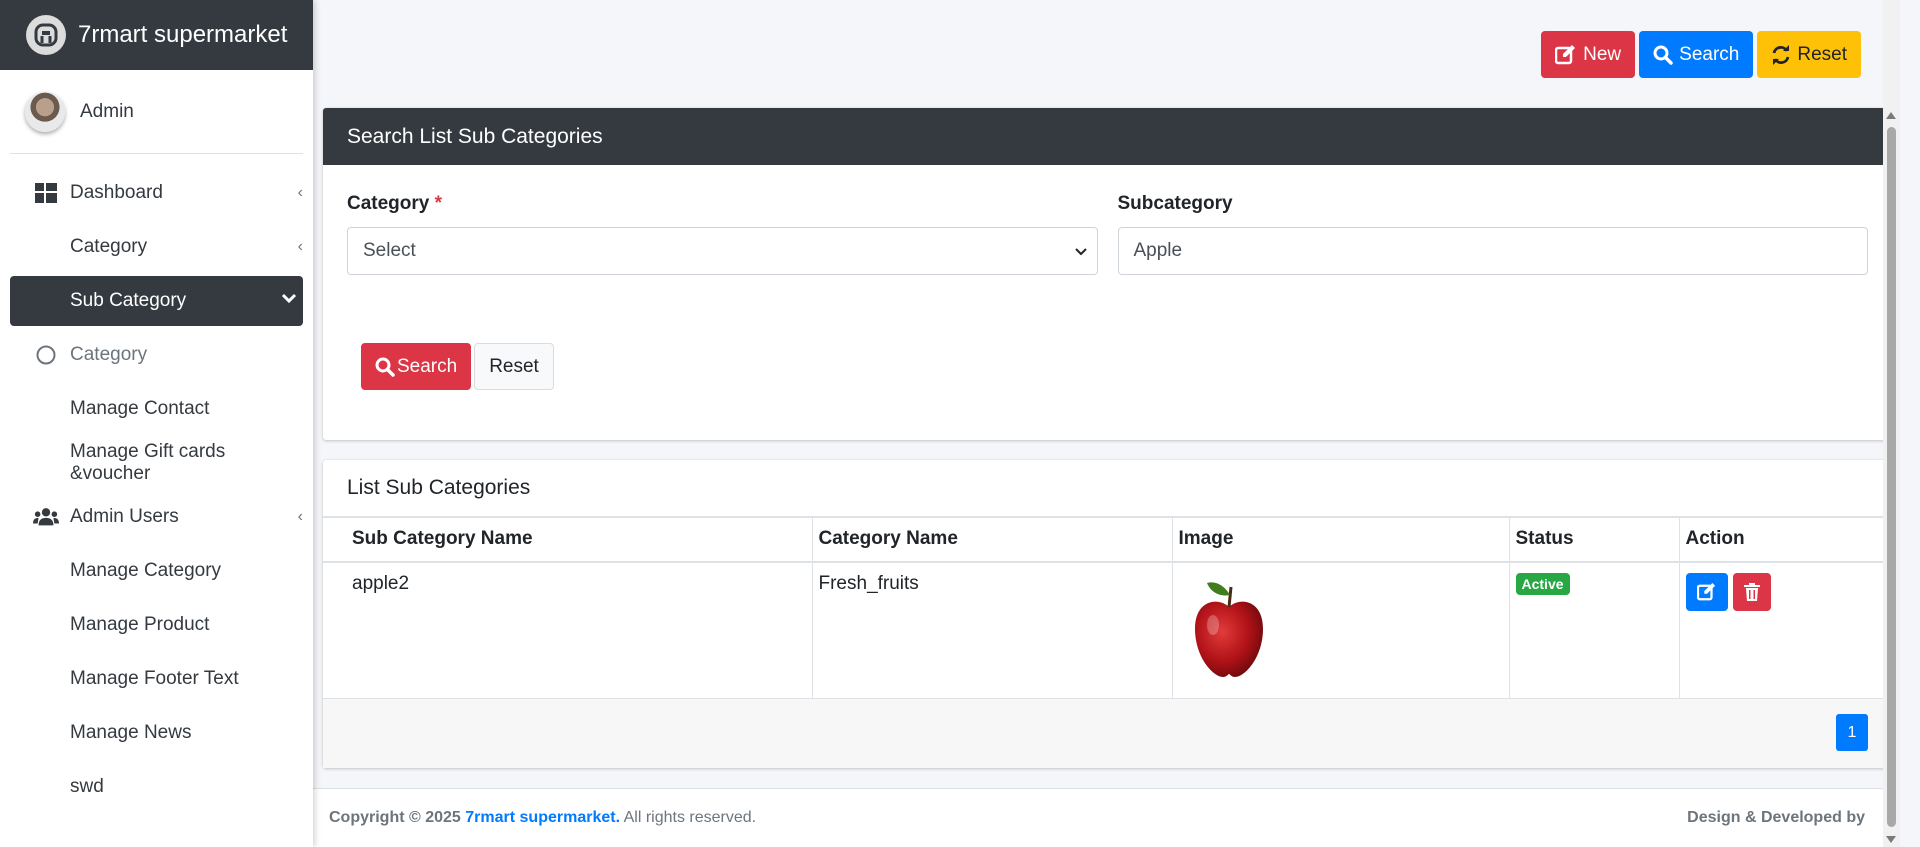  I want to click on reset-button: Reset, so click(1809, 54).